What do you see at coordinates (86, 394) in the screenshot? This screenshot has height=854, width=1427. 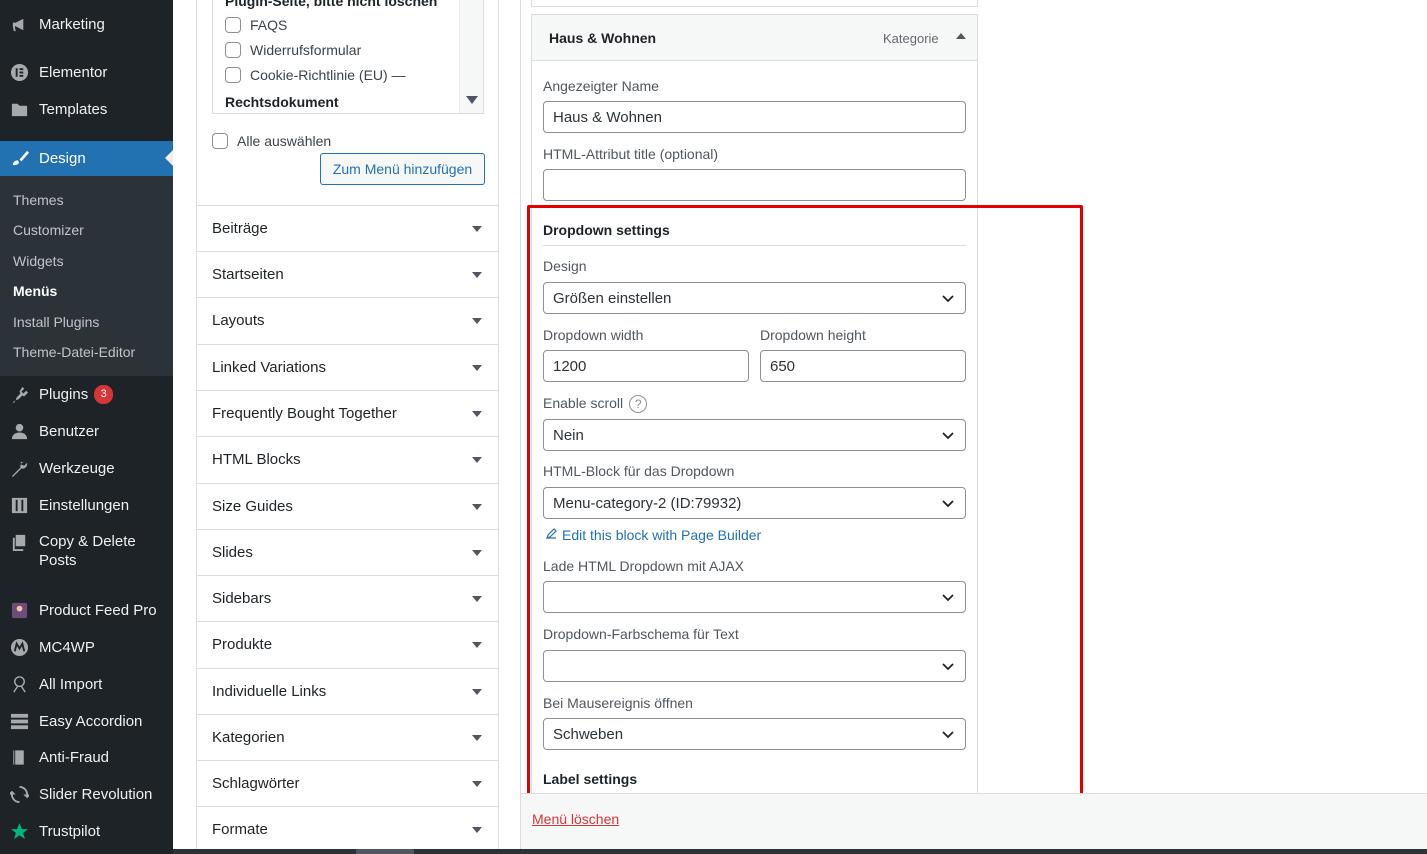 I see `sidebar-item-plugins: Plugins 3` at bounding box center [86, 394].